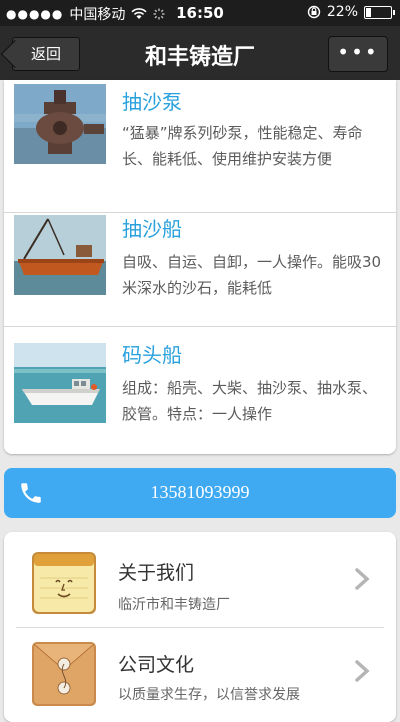 This screenshot has width=400, height=722. Describe the element at coordinates (200, 13) in the screenshot. I see `status-bar: ●●●●● 中国移动 16:50 22%` at that location.